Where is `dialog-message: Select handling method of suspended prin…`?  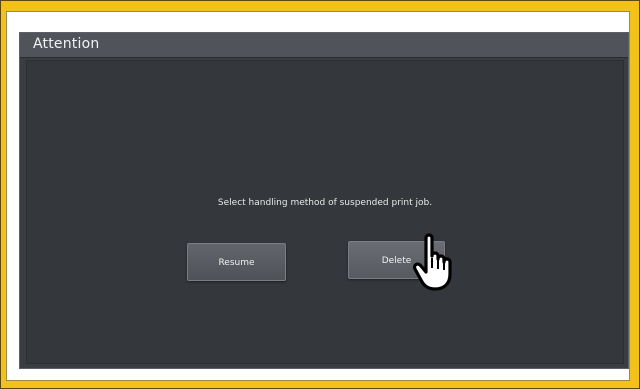 dialog-message: Select handling method of suspended prin… is located at coordinates (325, 203).